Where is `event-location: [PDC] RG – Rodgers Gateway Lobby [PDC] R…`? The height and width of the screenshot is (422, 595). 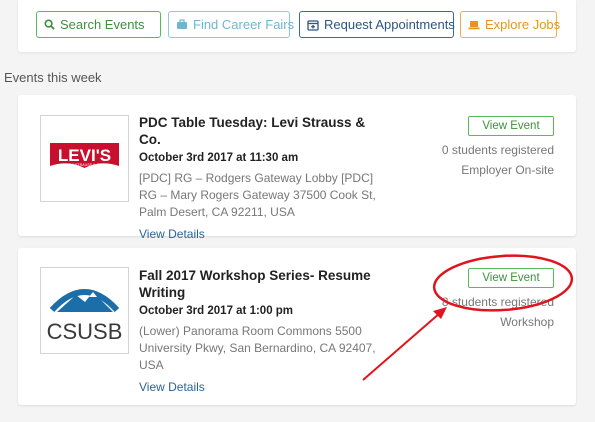
event-location: [PDC] RG – Rodgers Gateway Lobby [PDC] R… is located at coordinates (257, 195).